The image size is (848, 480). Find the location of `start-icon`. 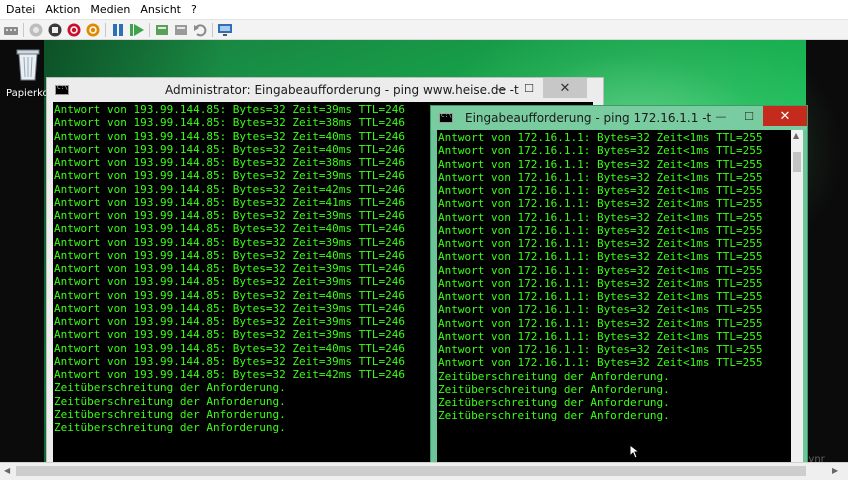

start-icon is located at coordinates (36, 30).